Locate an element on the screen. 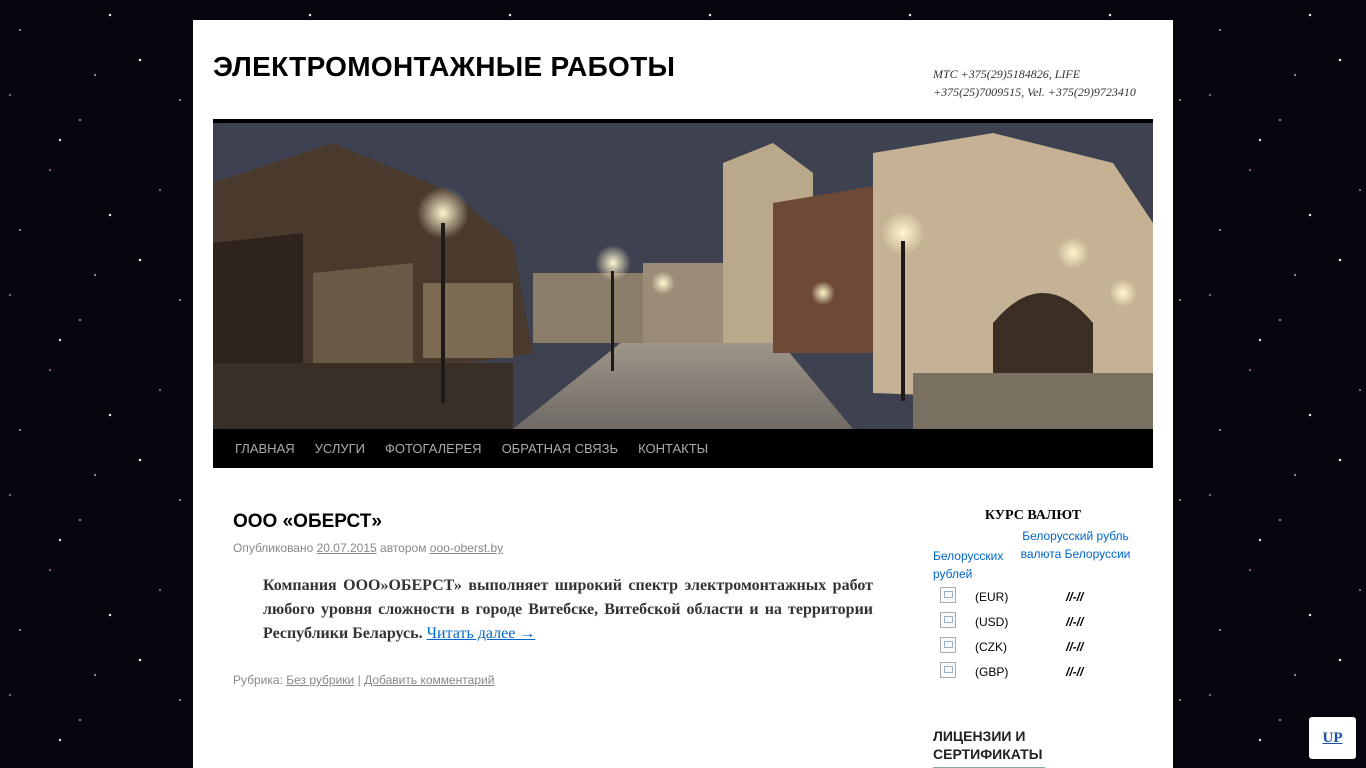 Image resolution: width=1366 pixels, height=768 pixels. currency-code: (EUR) is located at coordinates (992, 597).